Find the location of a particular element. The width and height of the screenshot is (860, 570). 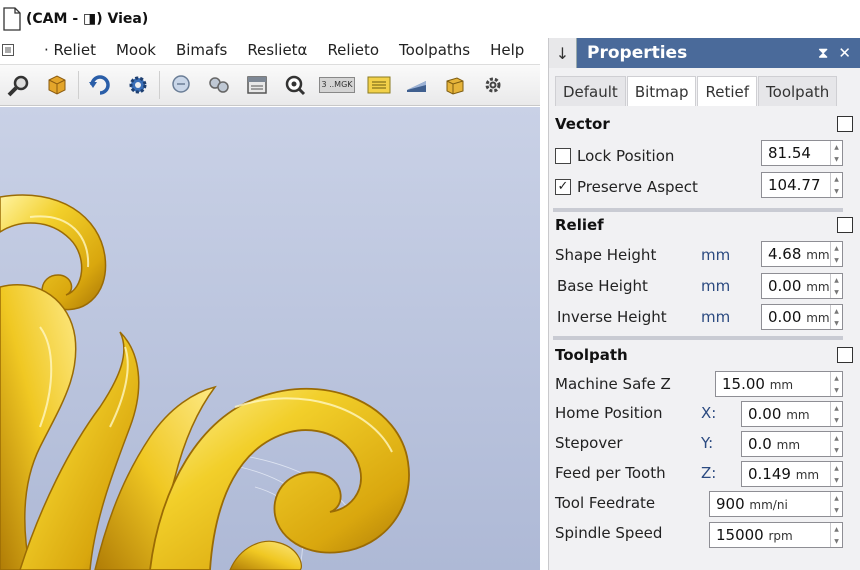

stamp-tool-label: 3 ..MGK is located at coordinates (337, 85).